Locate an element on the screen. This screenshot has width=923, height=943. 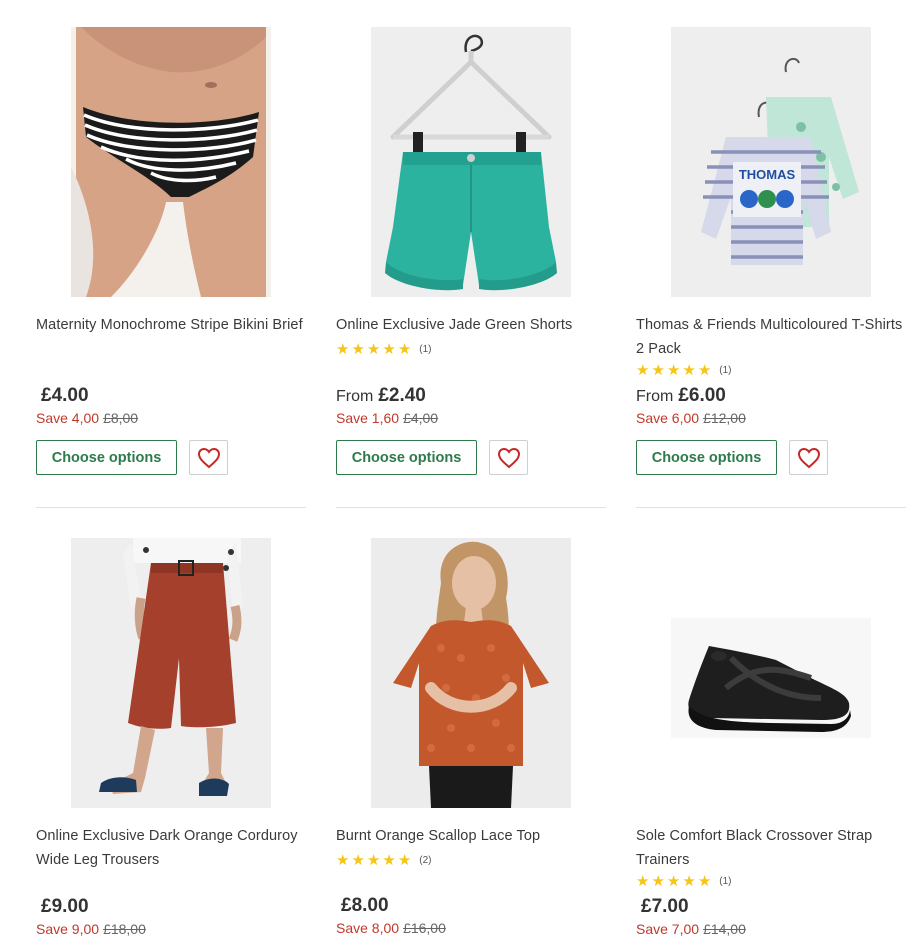
product-image-lace-top is located at coordinates (471, 673).